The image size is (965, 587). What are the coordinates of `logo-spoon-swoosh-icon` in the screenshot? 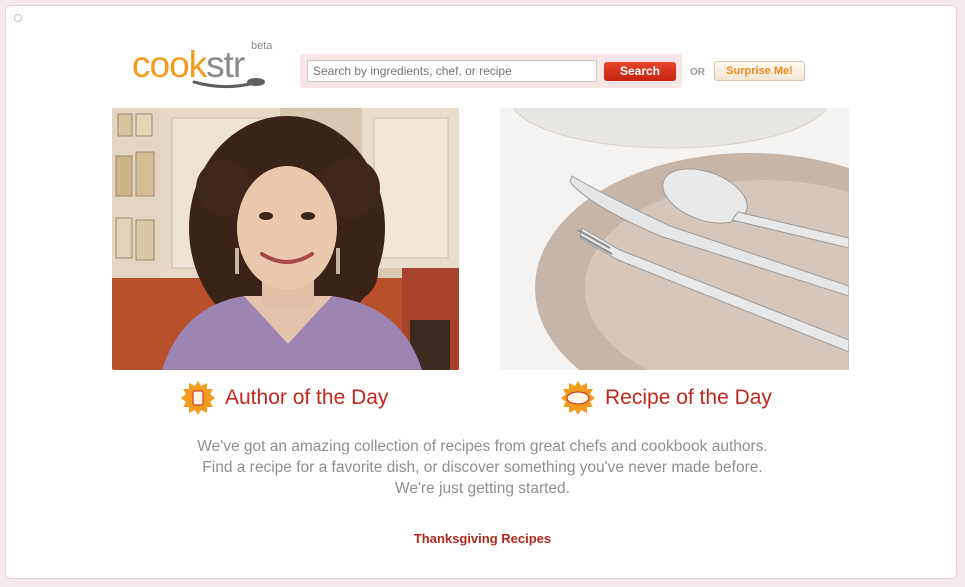 It's located at (228, 83).